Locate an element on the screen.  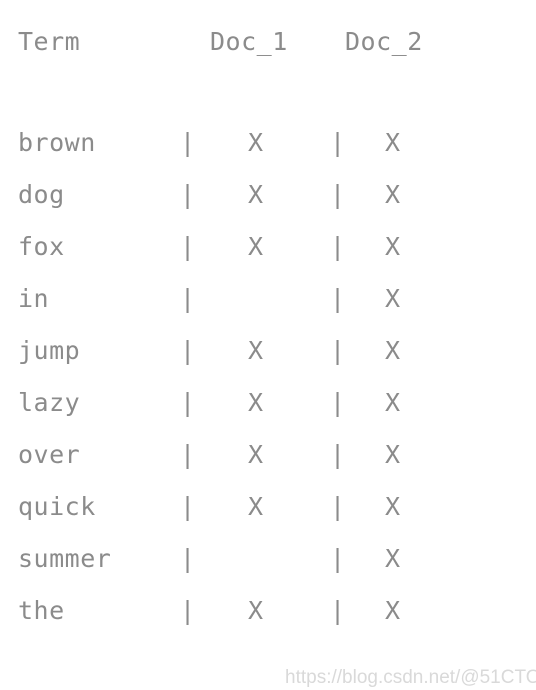
row-term: brown is located at coordinates (57, 142).